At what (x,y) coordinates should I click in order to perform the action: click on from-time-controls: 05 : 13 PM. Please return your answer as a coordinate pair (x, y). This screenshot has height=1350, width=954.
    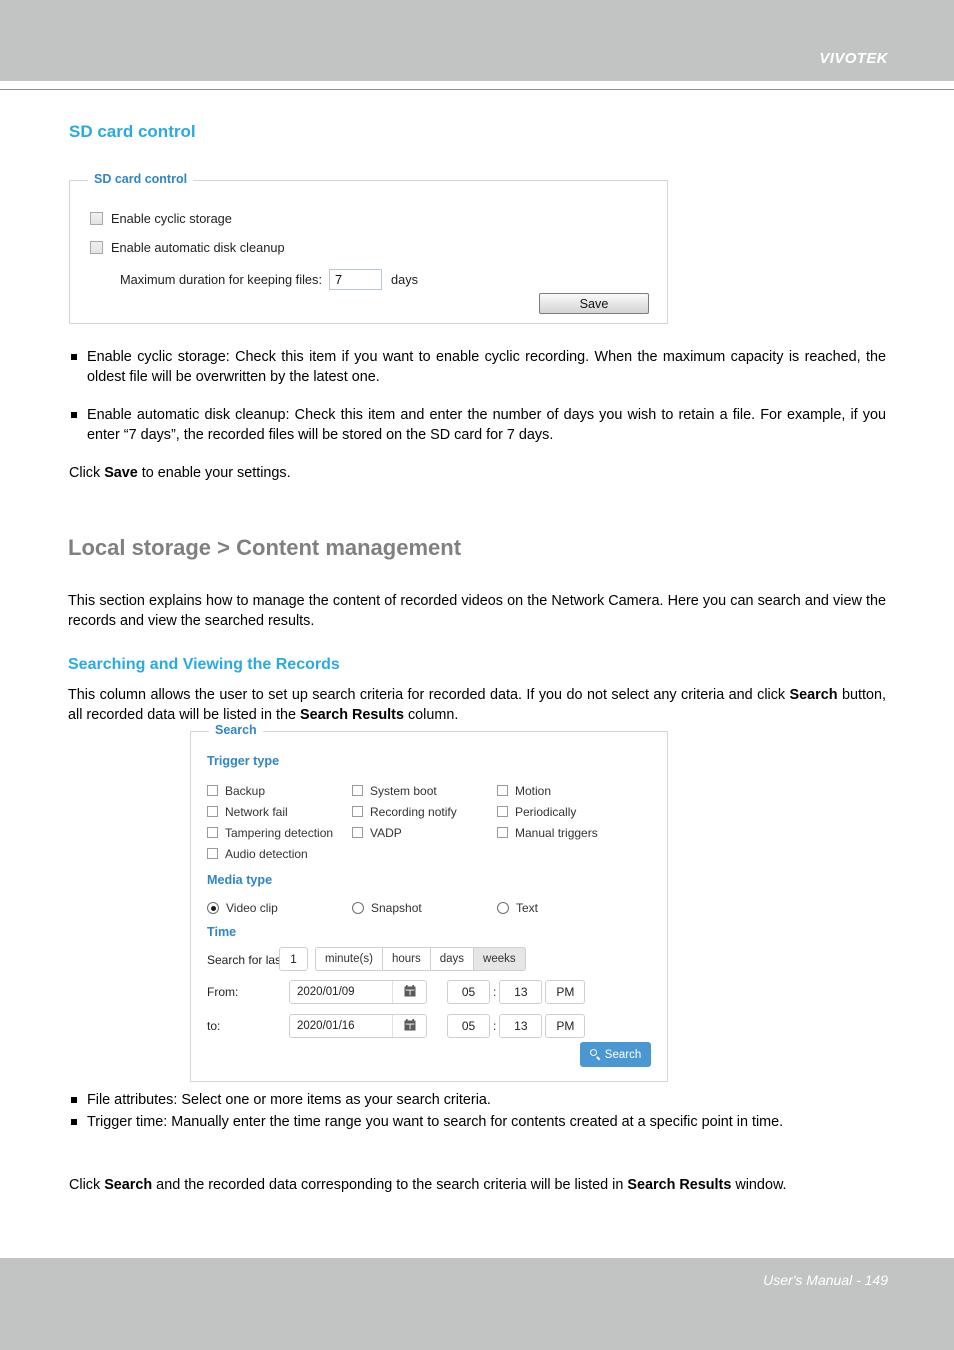
    Looking at the image, I should click on (516, 992).